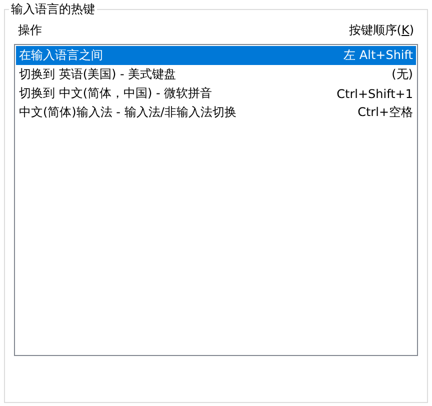 This screenshot has width=432, height=406. I want to click on column-header: 按键顺序(K), so click(381, 30).